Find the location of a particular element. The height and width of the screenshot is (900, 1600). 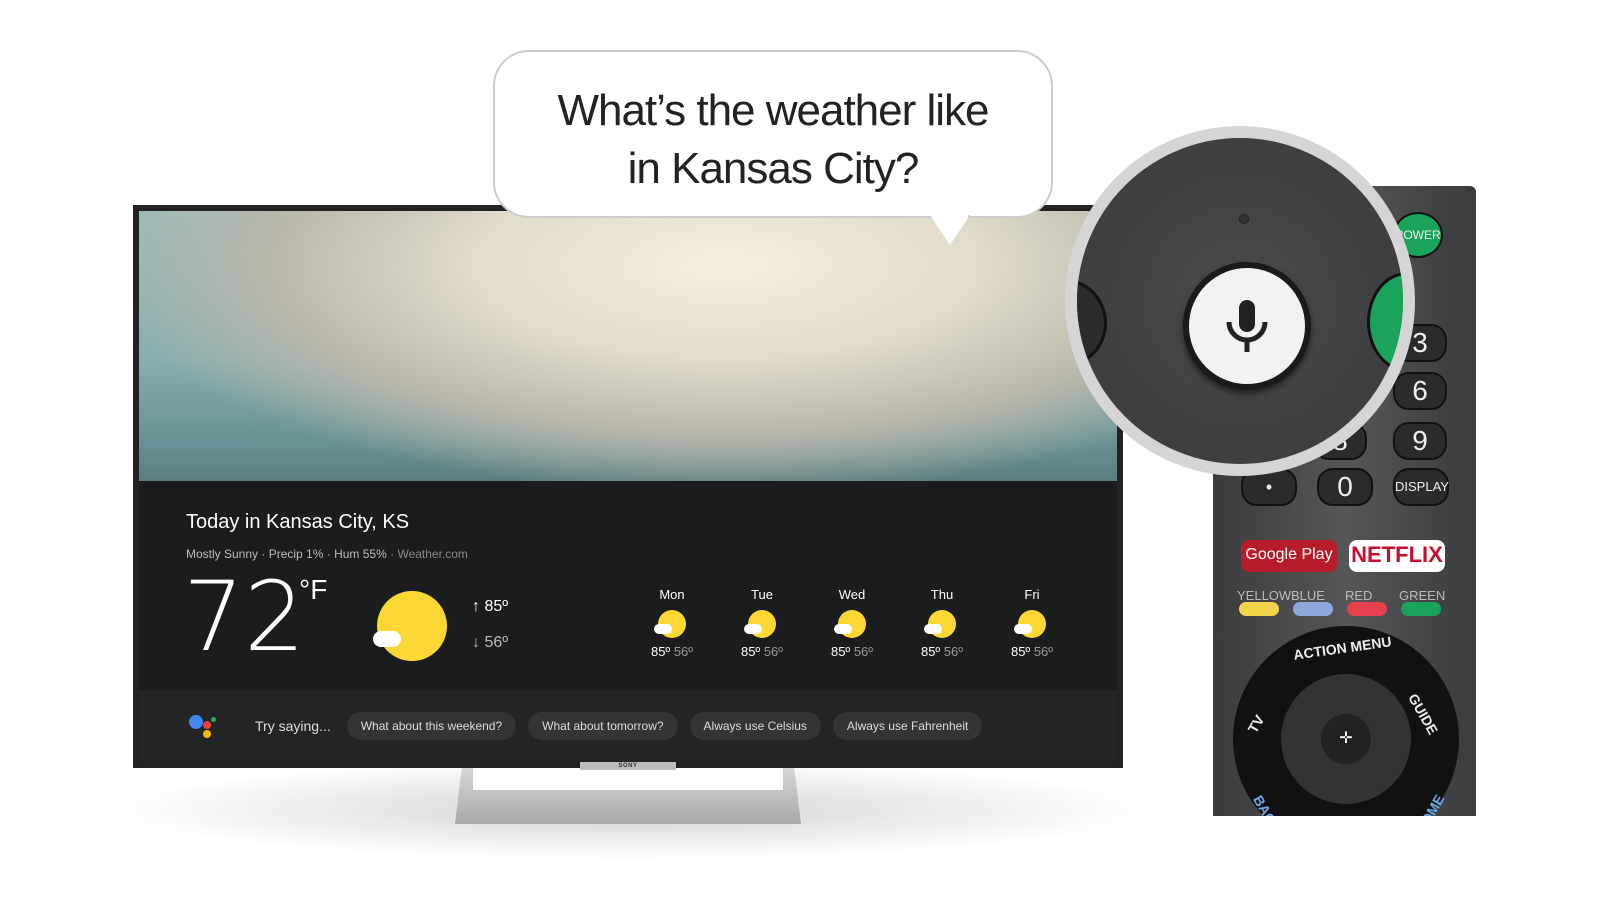

guide-button: GUIDE is located at coordinates (1423, 714).